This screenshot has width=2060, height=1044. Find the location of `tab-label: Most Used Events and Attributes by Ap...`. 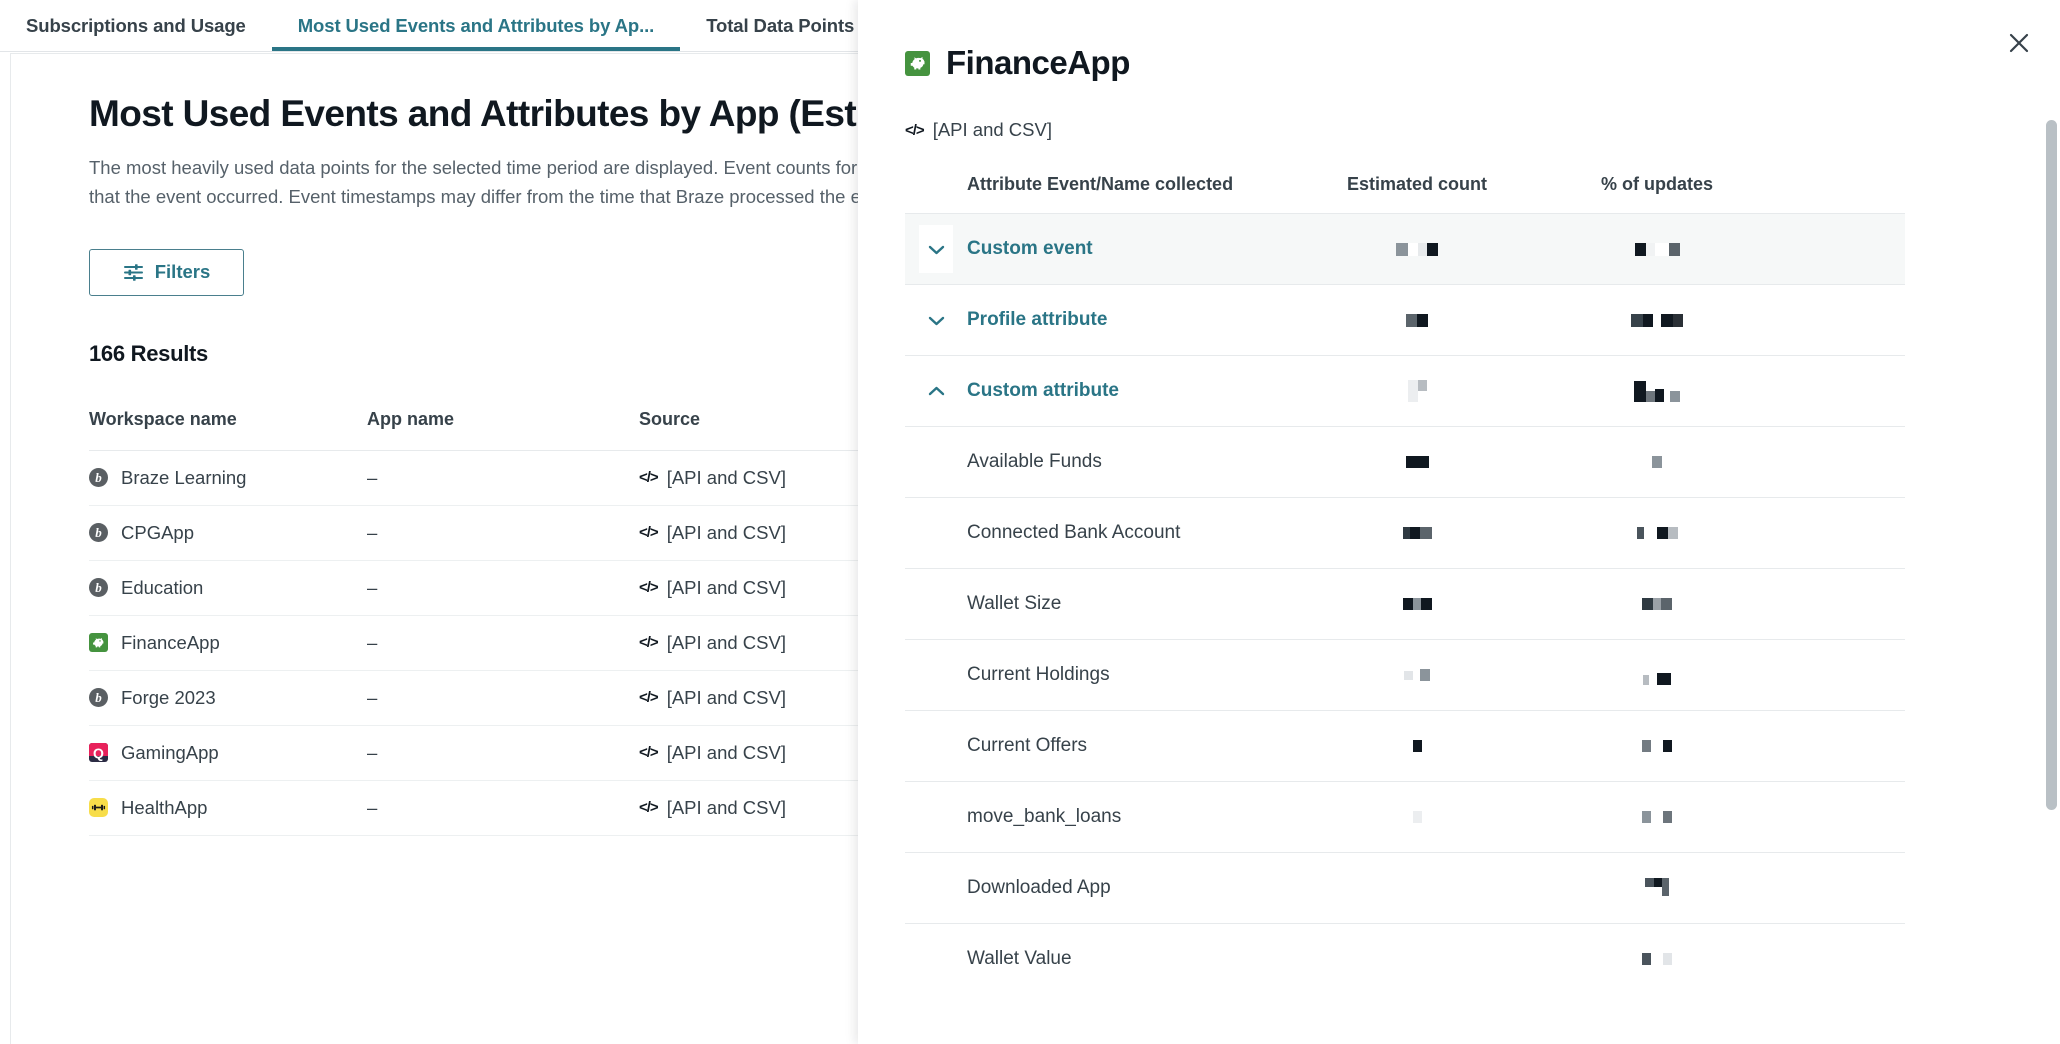

tab-label: Most Used Events and Attributes by Ap... is located at coordinates (476, 25).